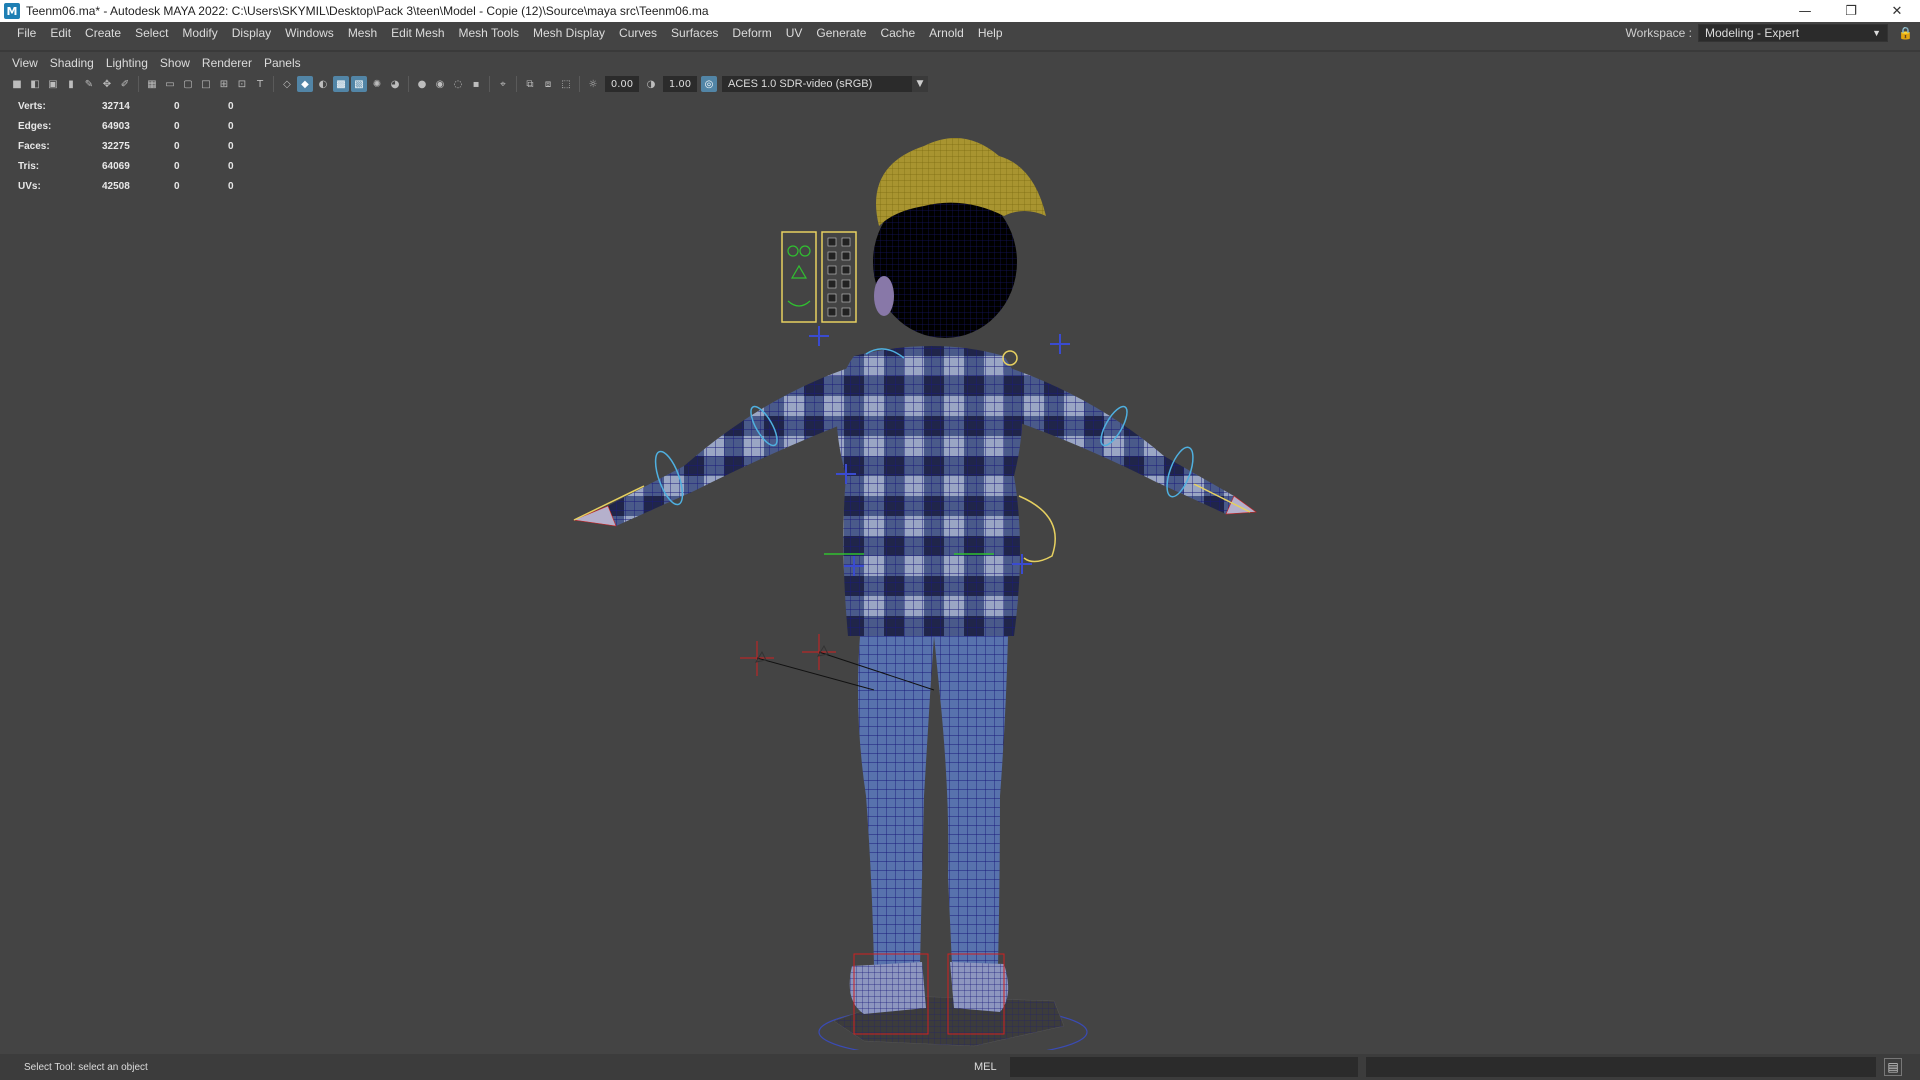 This screenshot has height=1080, width=1920. I want to click on xray-joints-icon: ⬚, so click(566, 84).